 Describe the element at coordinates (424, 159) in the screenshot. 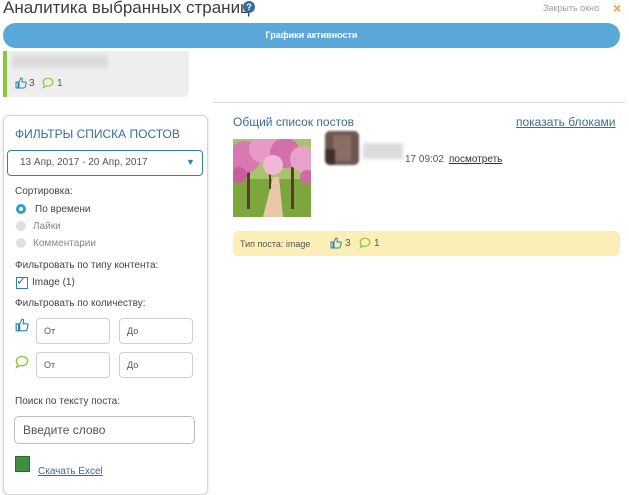

I see `post-timestamp: 17 09:02` at that location.